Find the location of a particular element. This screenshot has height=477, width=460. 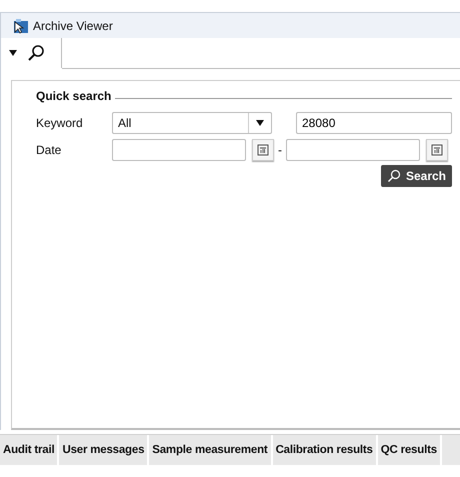

field-label: Keyword is located at coordinates (60, 123).